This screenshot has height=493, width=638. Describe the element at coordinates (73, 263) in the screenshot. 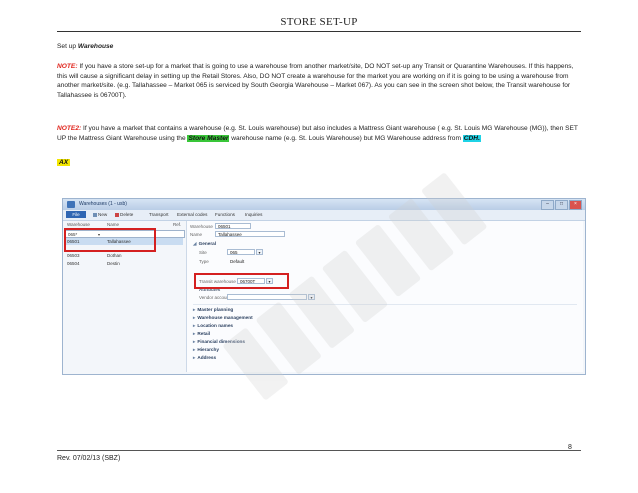

I see `row-warehouse: 06504` at that location.